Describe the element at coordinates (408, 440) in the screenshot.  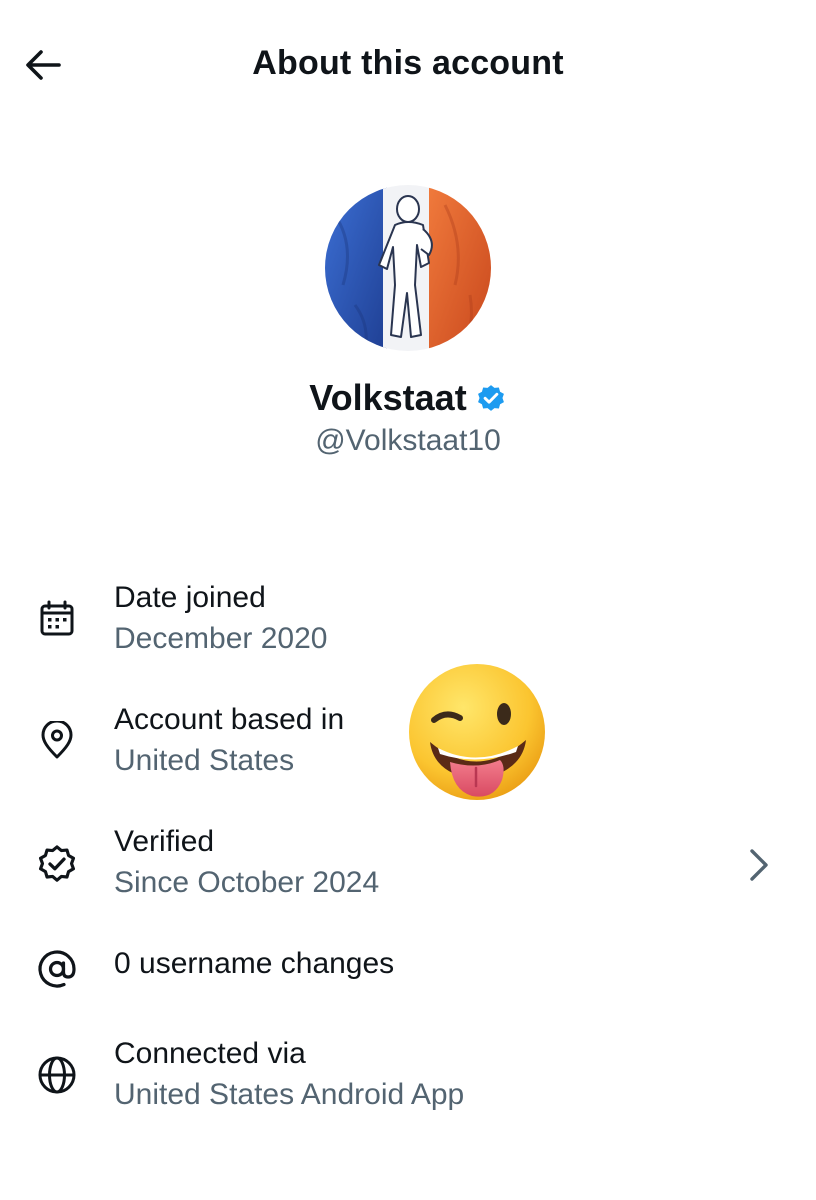
I see `handle: @Volkstaat10` at that location.